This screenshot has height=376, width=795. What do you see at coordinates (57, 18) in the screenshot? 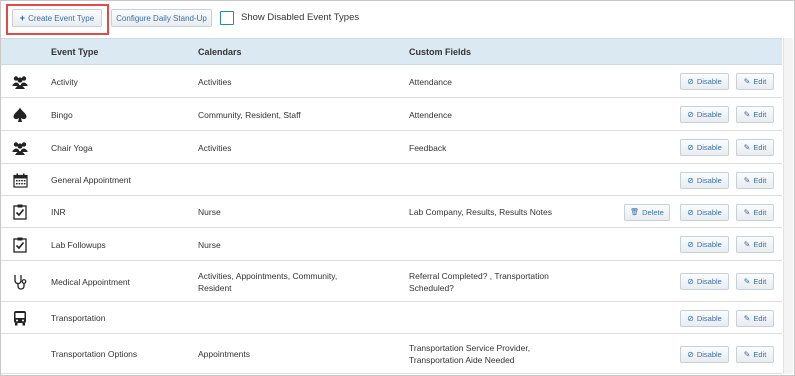
I see `create-event-type-button: + Create Event Type` at bounding box center [57, 18].